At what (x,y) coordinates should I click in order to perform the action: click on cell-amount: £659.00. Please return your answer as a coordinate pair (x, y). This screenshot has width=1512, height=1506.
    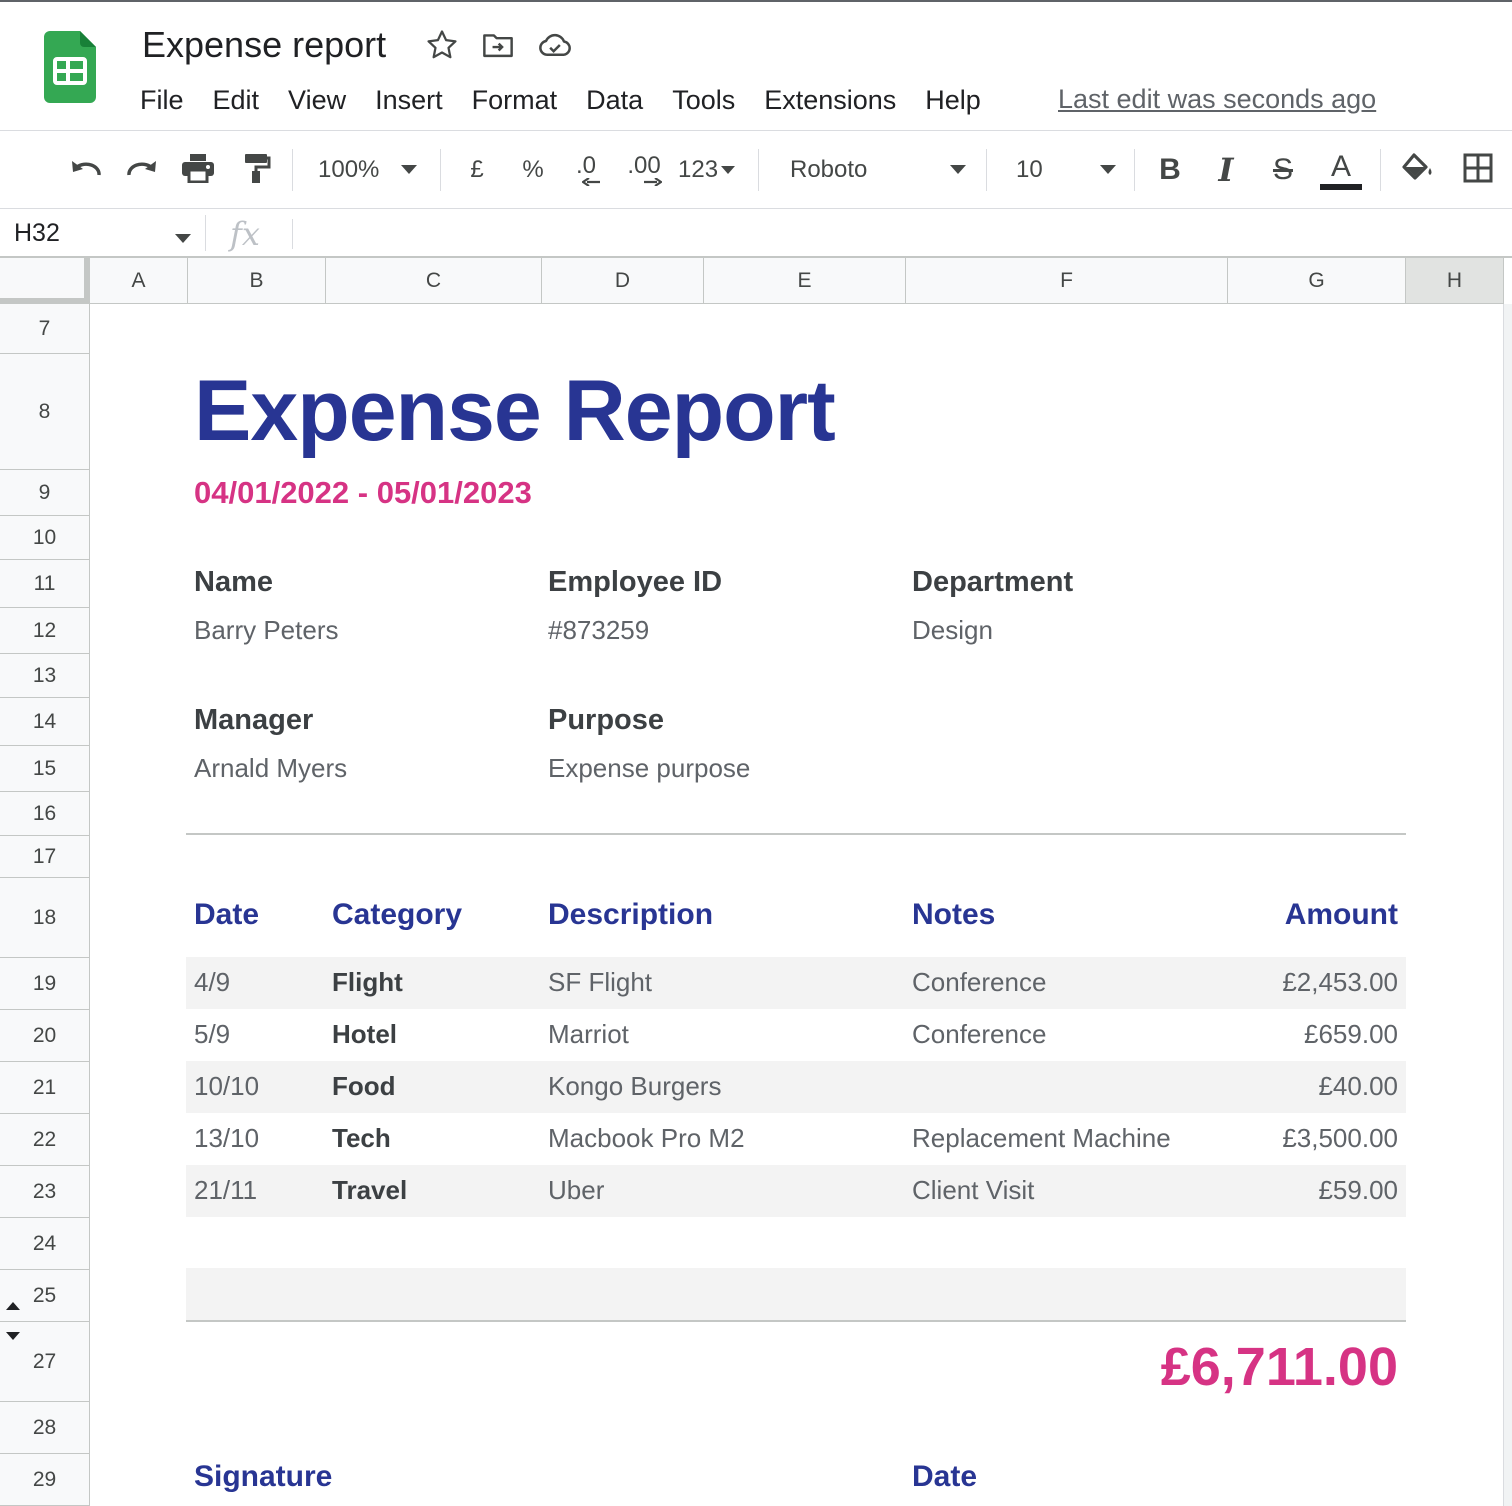
    Looking at the image, I should click on (1351, 1034).